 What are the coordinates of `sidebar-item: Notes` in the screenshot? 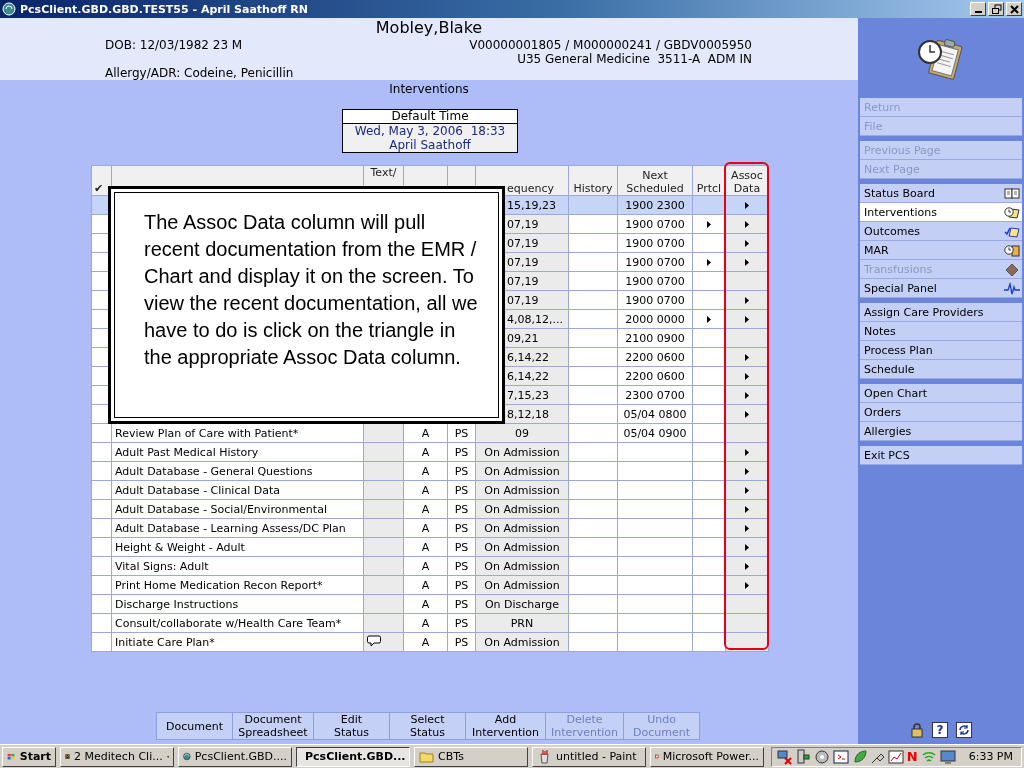 It's located at (941, 331).